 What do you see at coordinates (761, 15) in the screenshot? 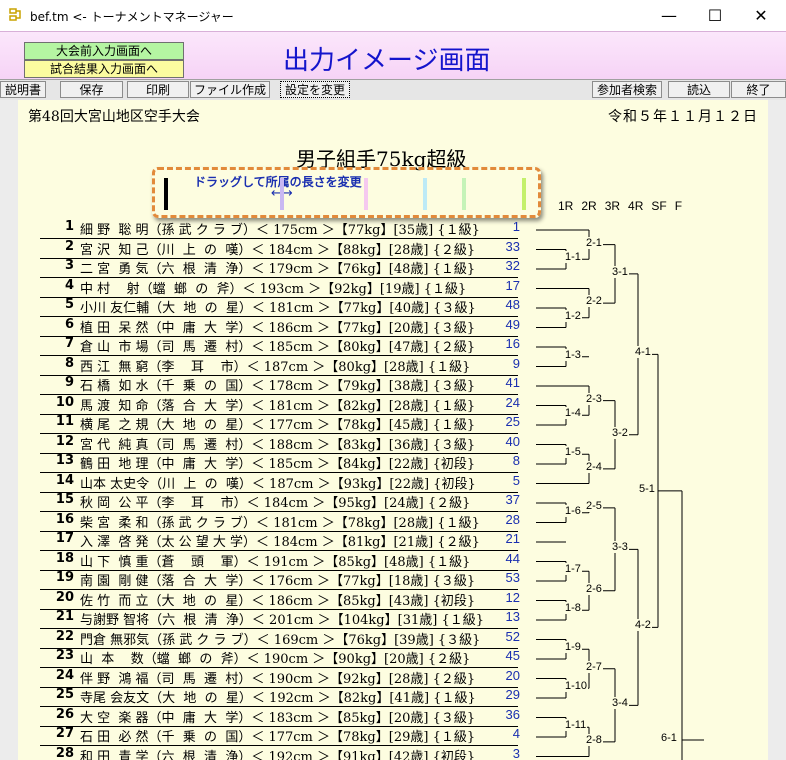
I see `close-icon: ✕` at bounding box center [761, 15].